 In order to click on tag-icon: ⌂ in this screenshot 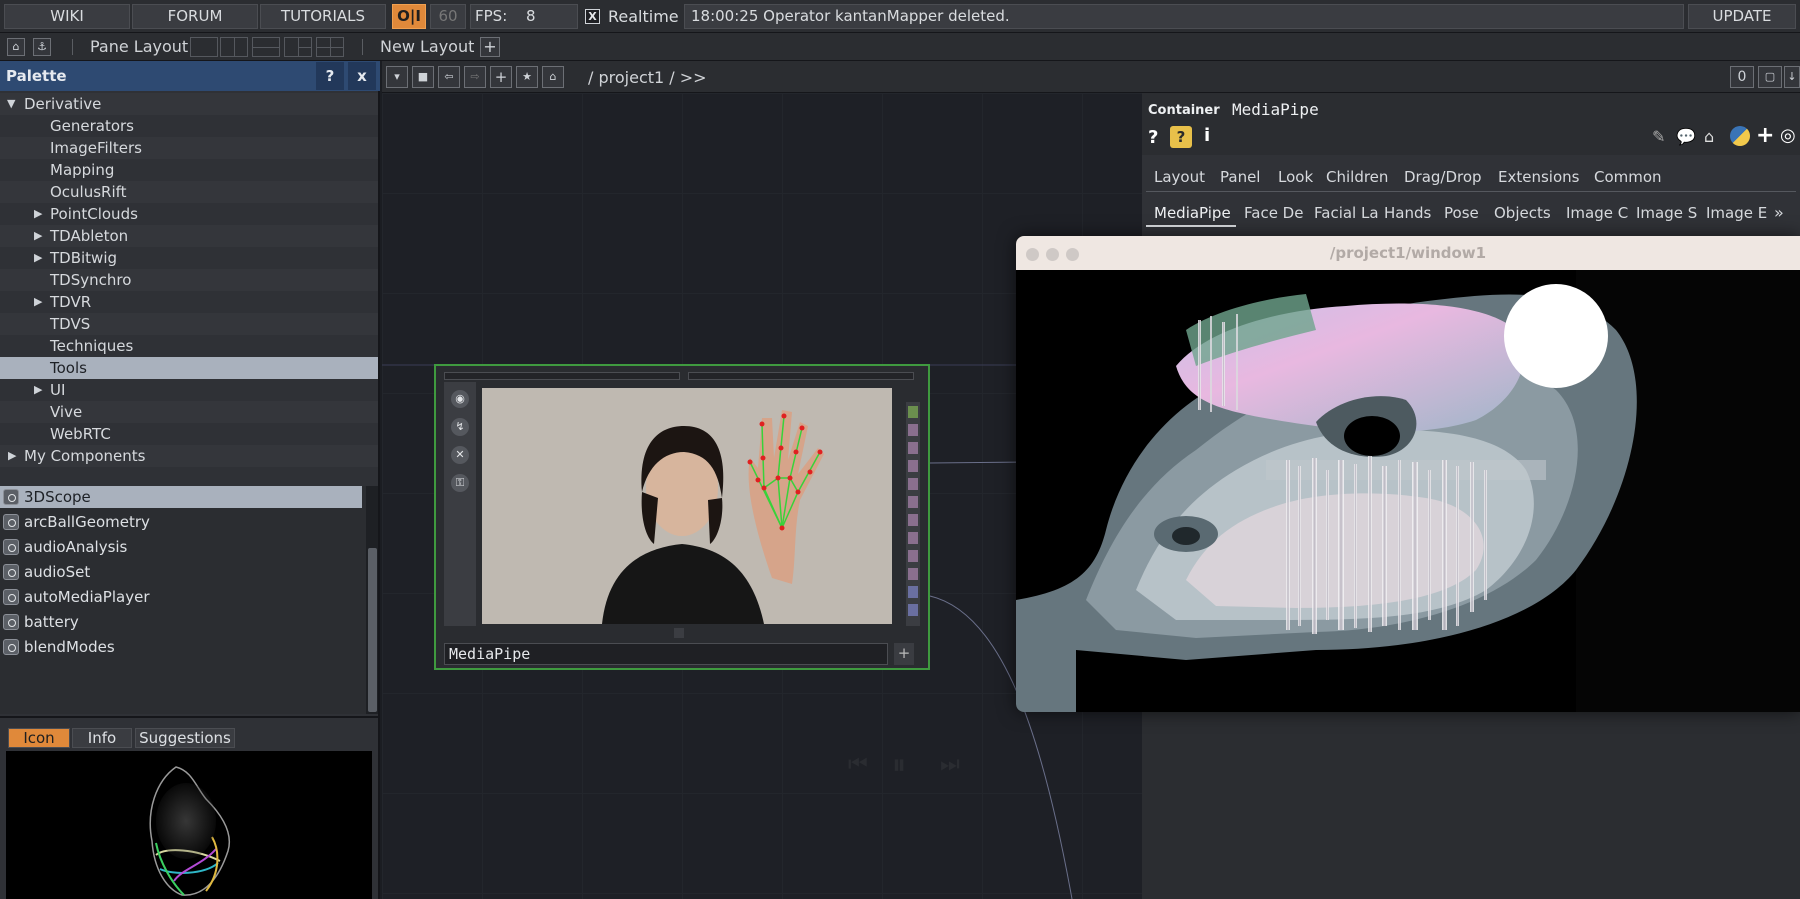, I will do `click(1709, 136)`.